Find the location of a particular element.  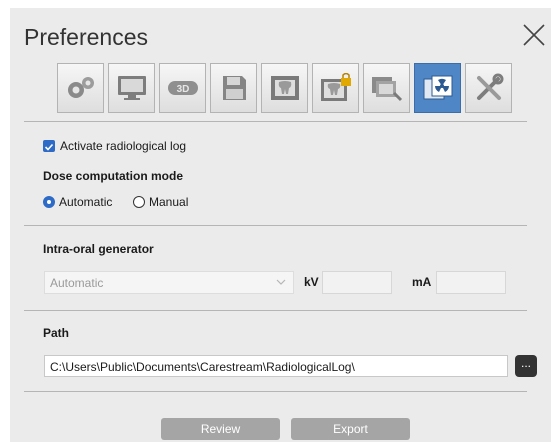

check-icon is located at coordinates (49, 147).